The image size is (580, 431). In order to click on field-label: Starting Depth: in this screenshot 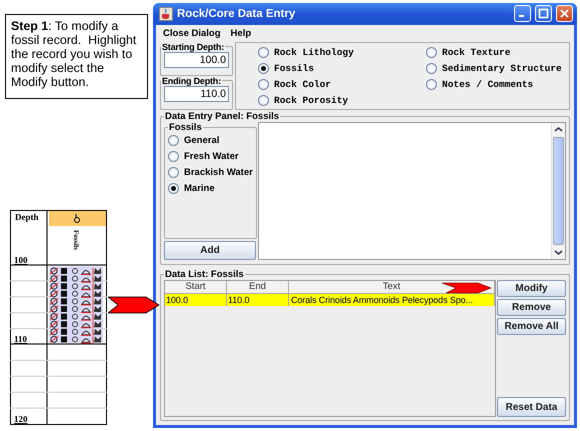, I will do `click(193, 47)`.